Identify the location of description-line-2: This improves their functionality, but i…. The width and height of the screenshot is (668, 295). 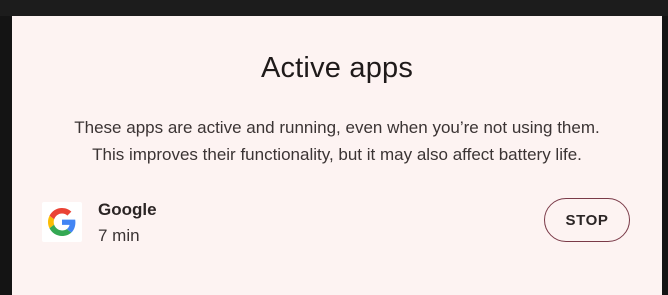
(337, 154).